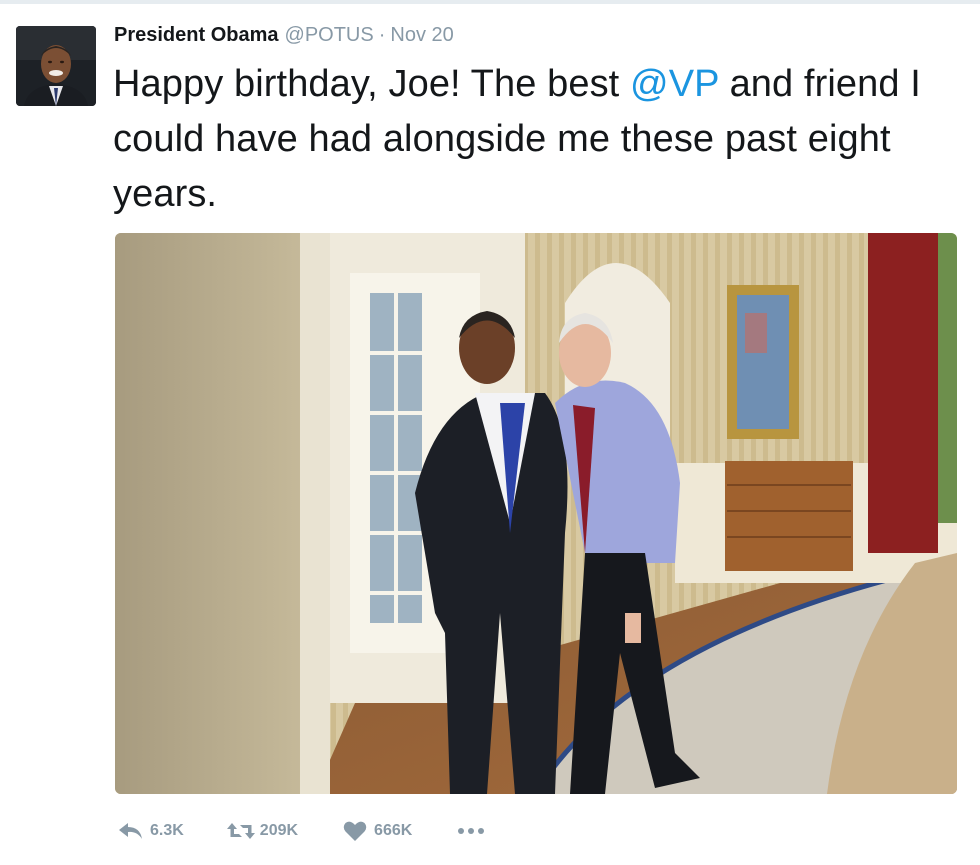 The image size is (980, 865). What do you see at coordinates (393, 830) in the screenshot?
I see `like-count: 666K` at bounding box center [393, 830].